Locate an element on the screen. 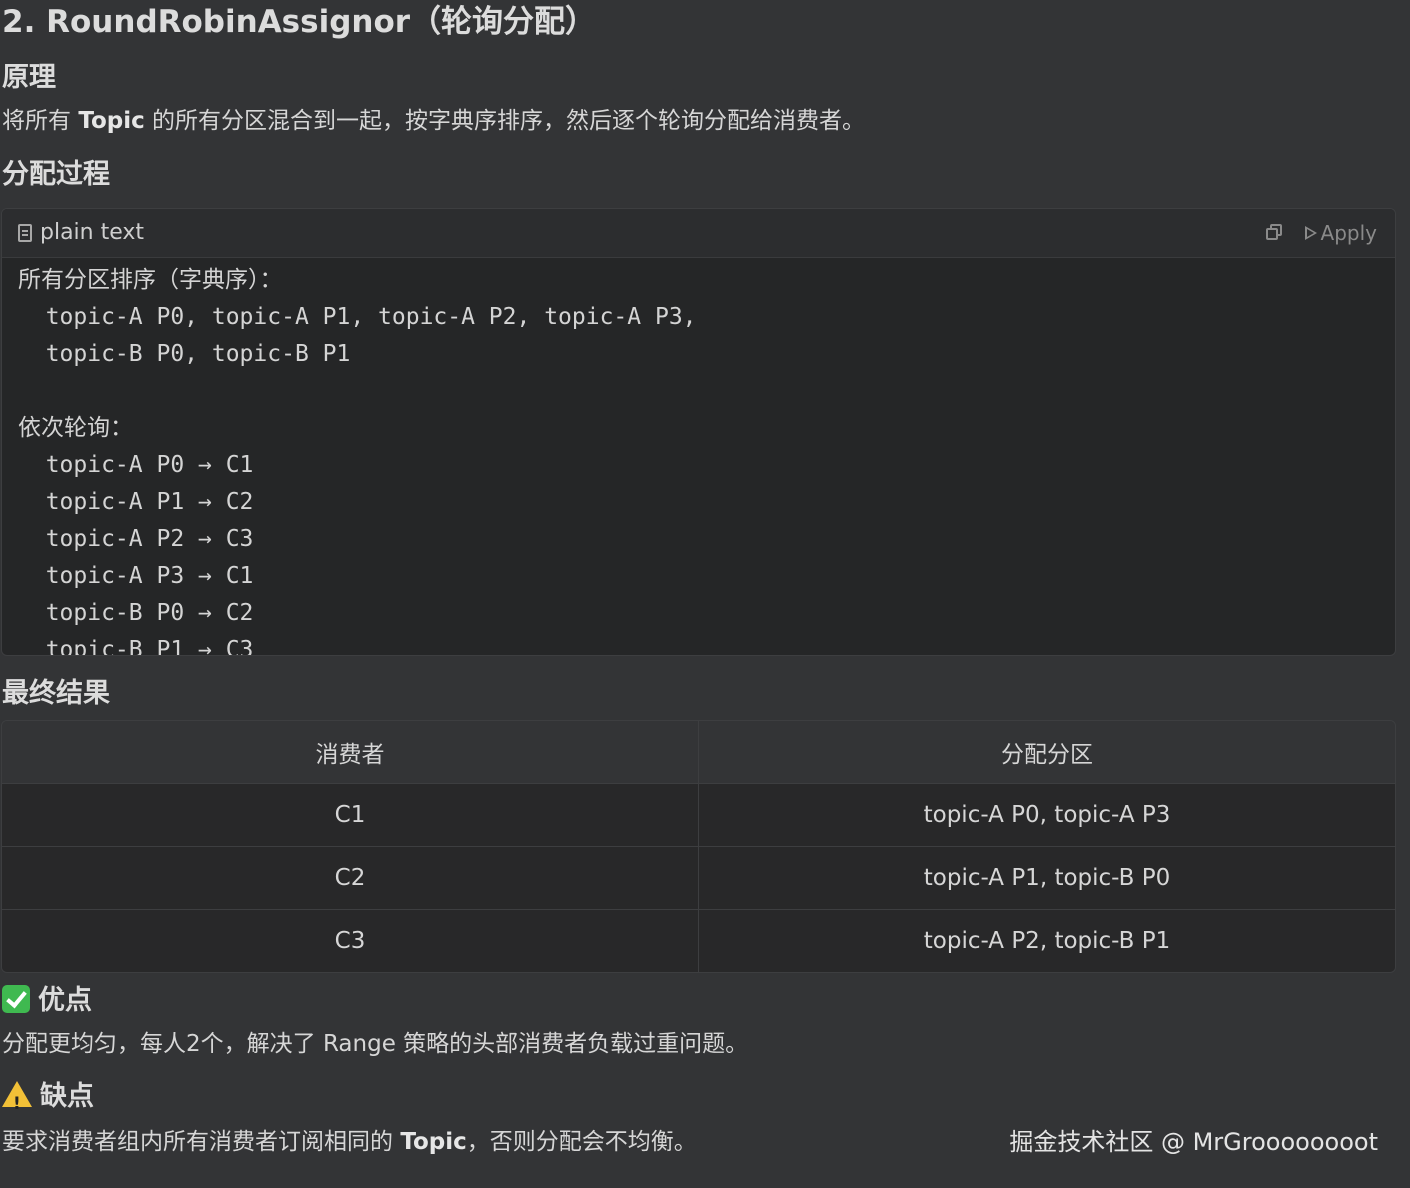 The image size is (1410, 1188). table-row: C2 topic-A P1, topic-B P0 is located at coordinates (698, 878).